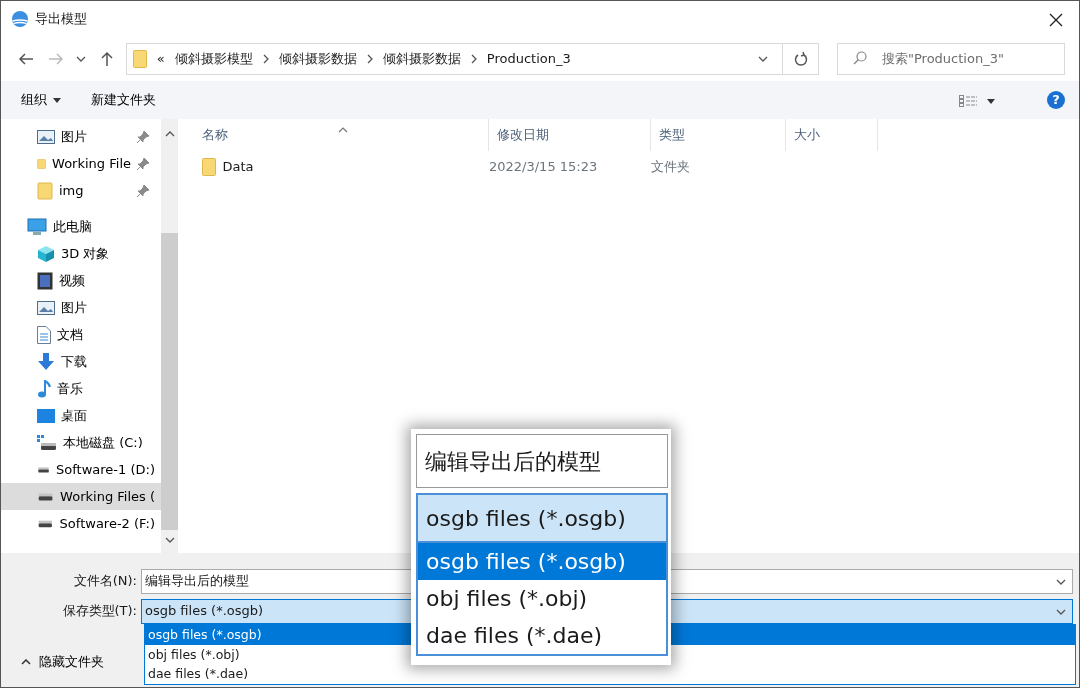 This screenshot has width=1080, height=688. What do you see at coordinates (61, 18) in the screenshot?
I see `window-title: 导出模型` at bounding box center [61, 18].